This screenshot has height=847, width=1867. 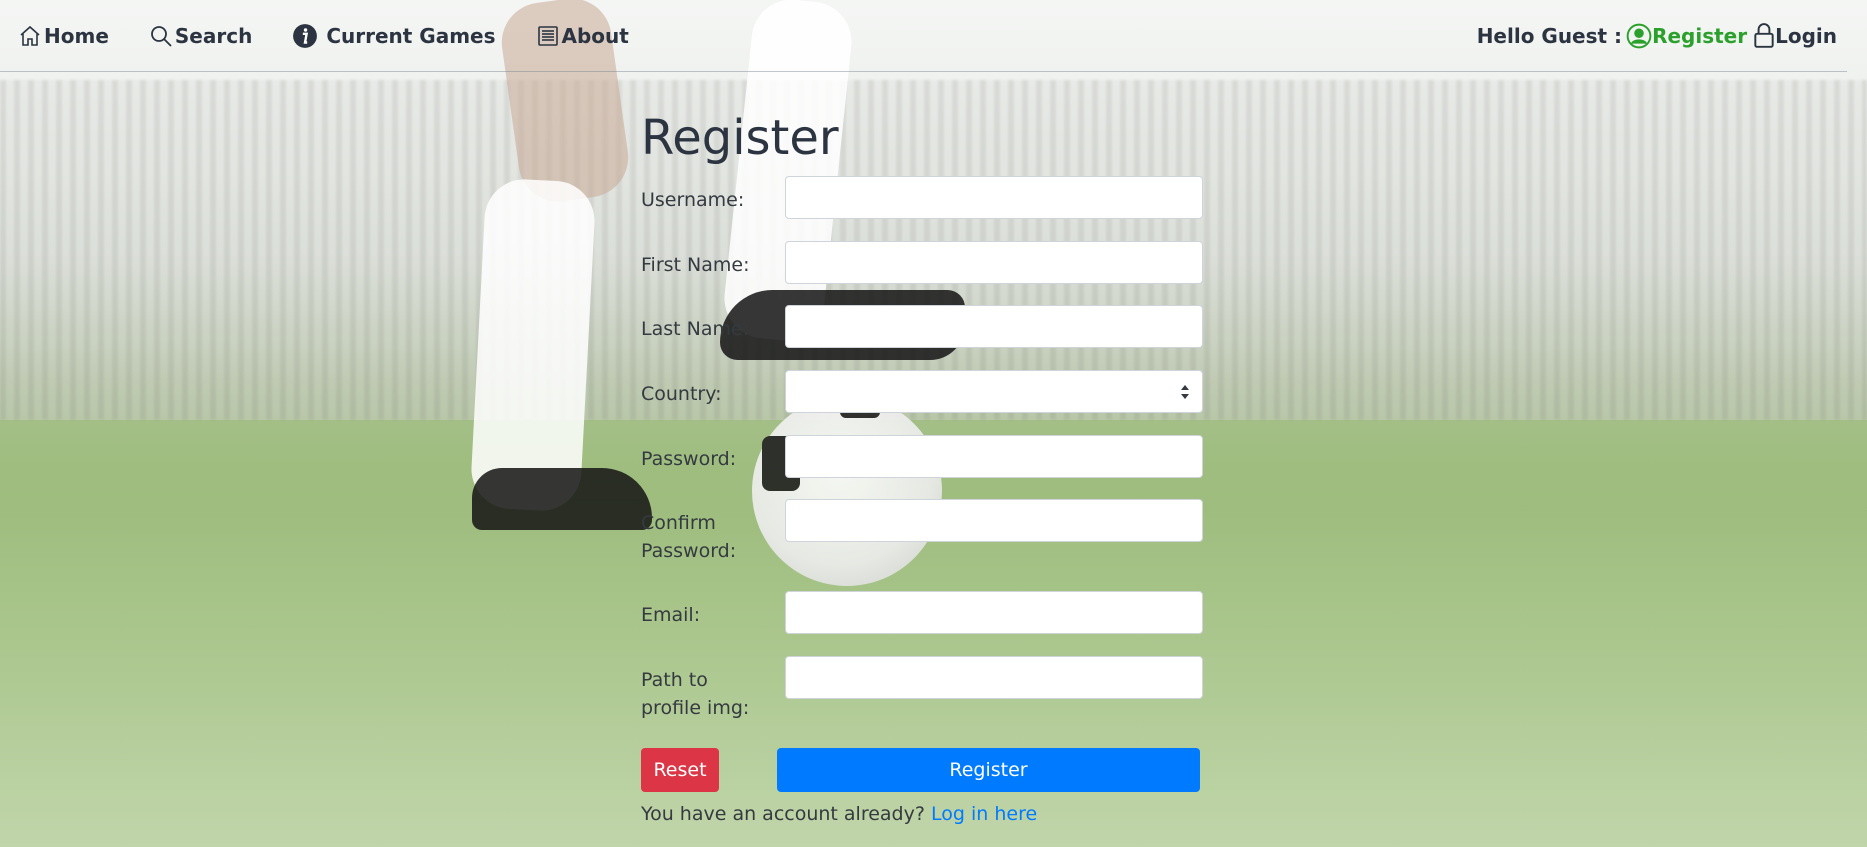 I want to click on nav-search-link: Search, so click(x=200, y=36).